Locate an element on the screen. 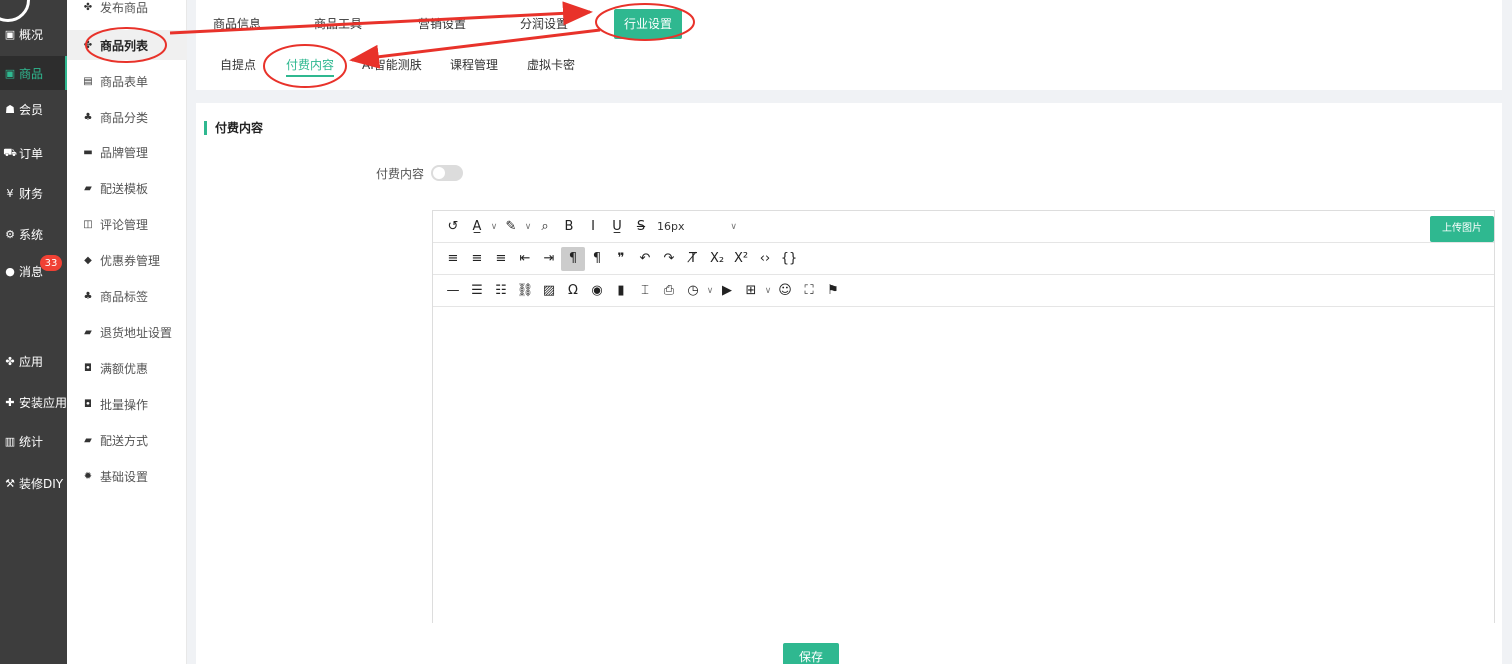 The width and height of the screenshot is (1512, 664). code-block-icon: {} is located at coordinates (789, 259).